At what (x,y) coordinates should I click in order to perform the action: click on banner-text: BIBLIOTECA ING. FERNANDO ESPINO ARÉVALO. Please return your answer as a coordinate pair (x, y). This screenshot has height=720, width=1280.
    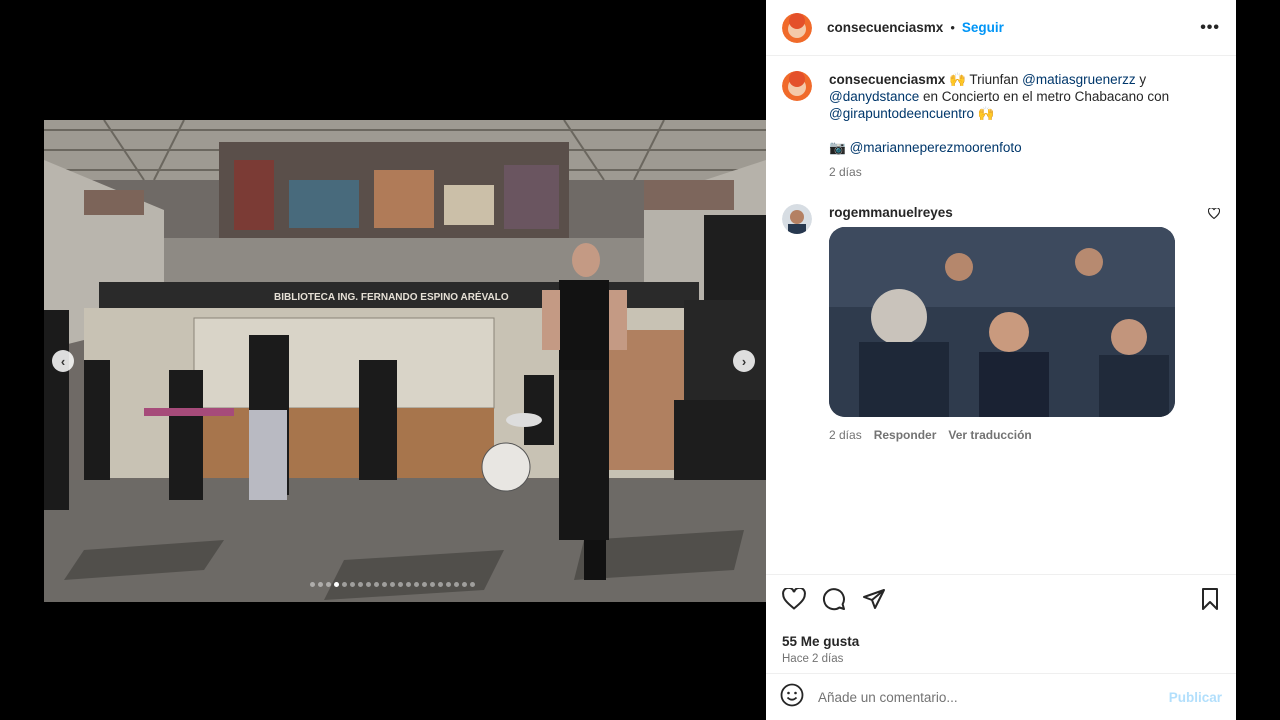
    Looking at the image, I should click on (391, 296).